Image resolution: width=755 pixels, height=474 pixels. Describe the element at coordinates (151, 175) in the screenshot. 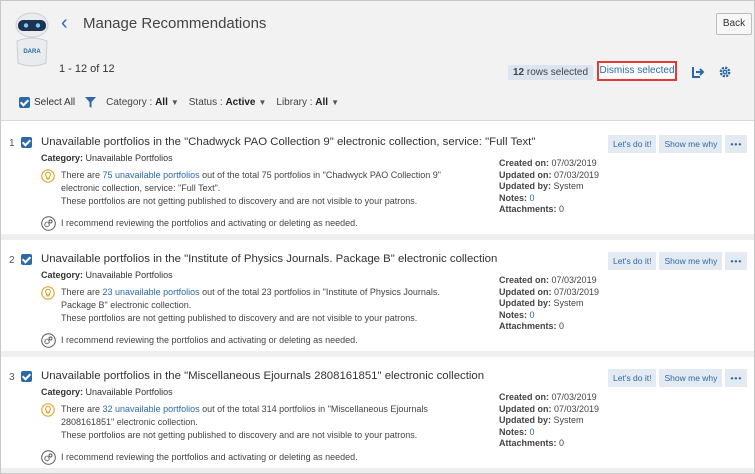

I see `unavailable-portfolios-link: 75 unavailable portfolios` at that location.